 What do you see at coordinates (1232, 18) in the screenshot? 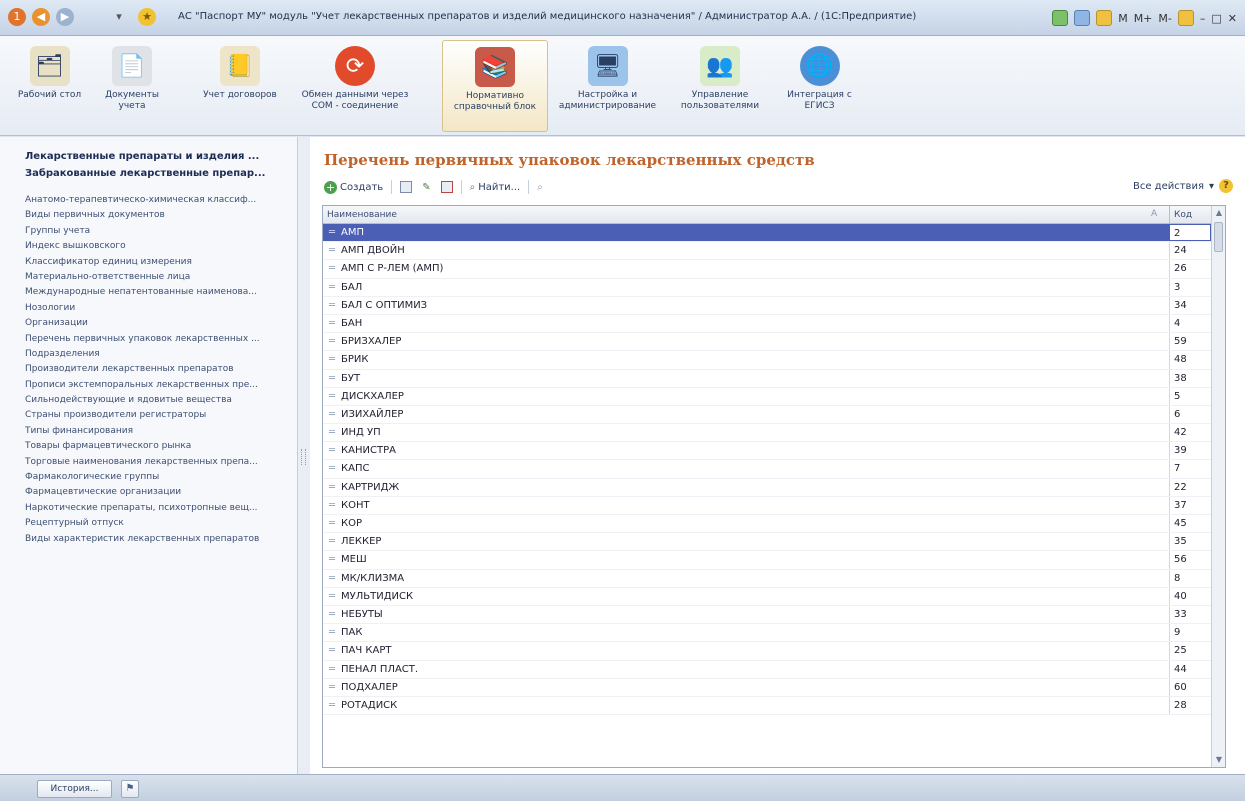
I see `close-icon: ✕` at bounding box center [1232, 18].